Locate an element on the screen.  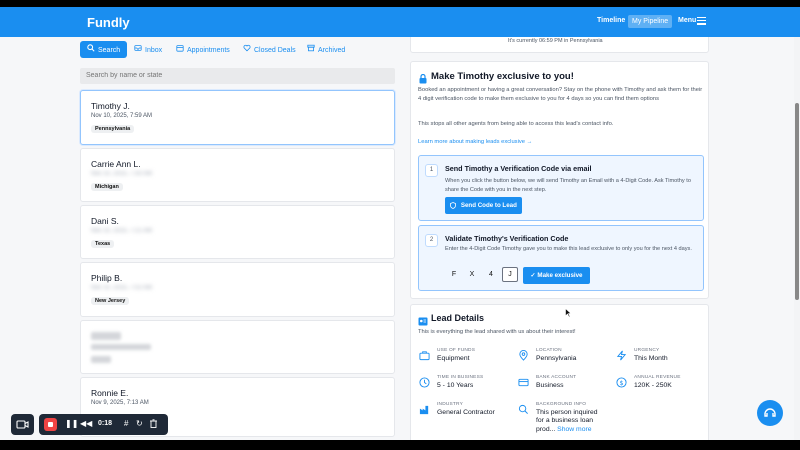
lead-name: Dani S. is located at coordinates (105, 221).